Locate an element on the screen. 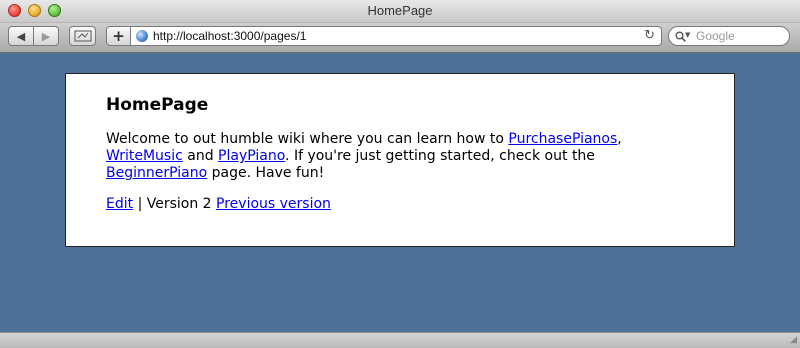 The width and height of the screenshot is (800, 348). comma-text: , is located at coordinates (619, 139).